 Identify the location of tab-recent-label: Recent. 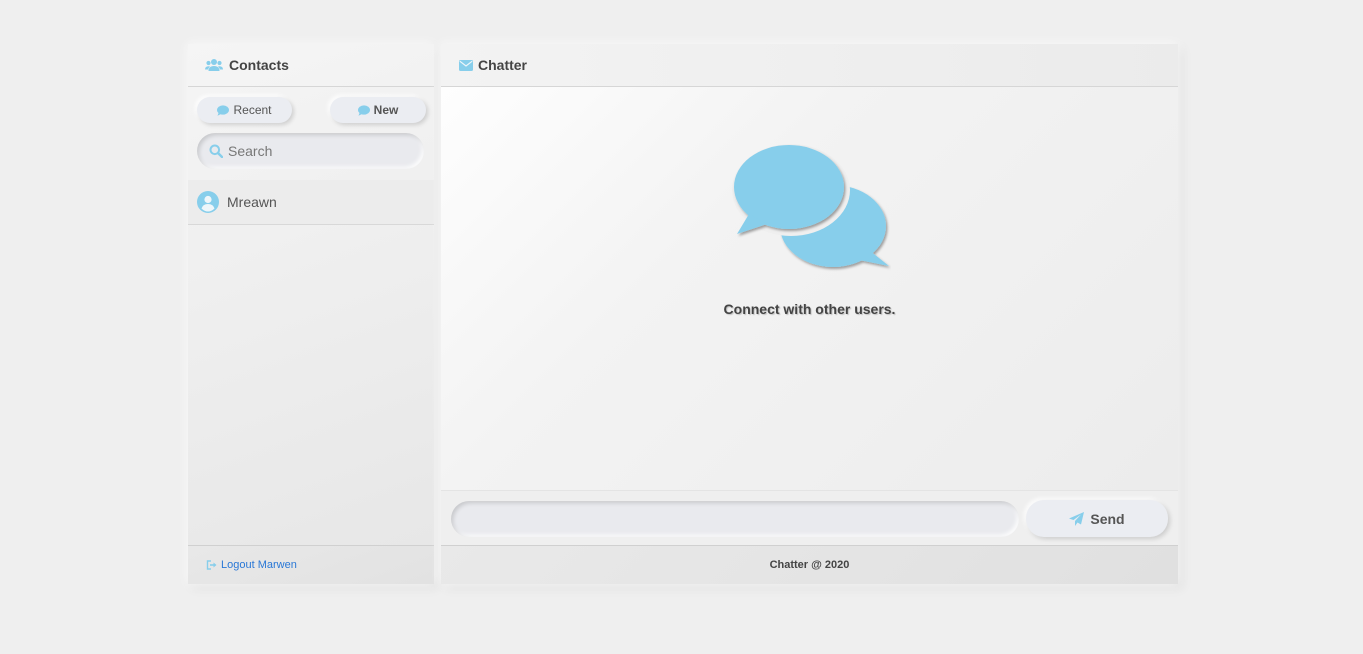
(252, 110).